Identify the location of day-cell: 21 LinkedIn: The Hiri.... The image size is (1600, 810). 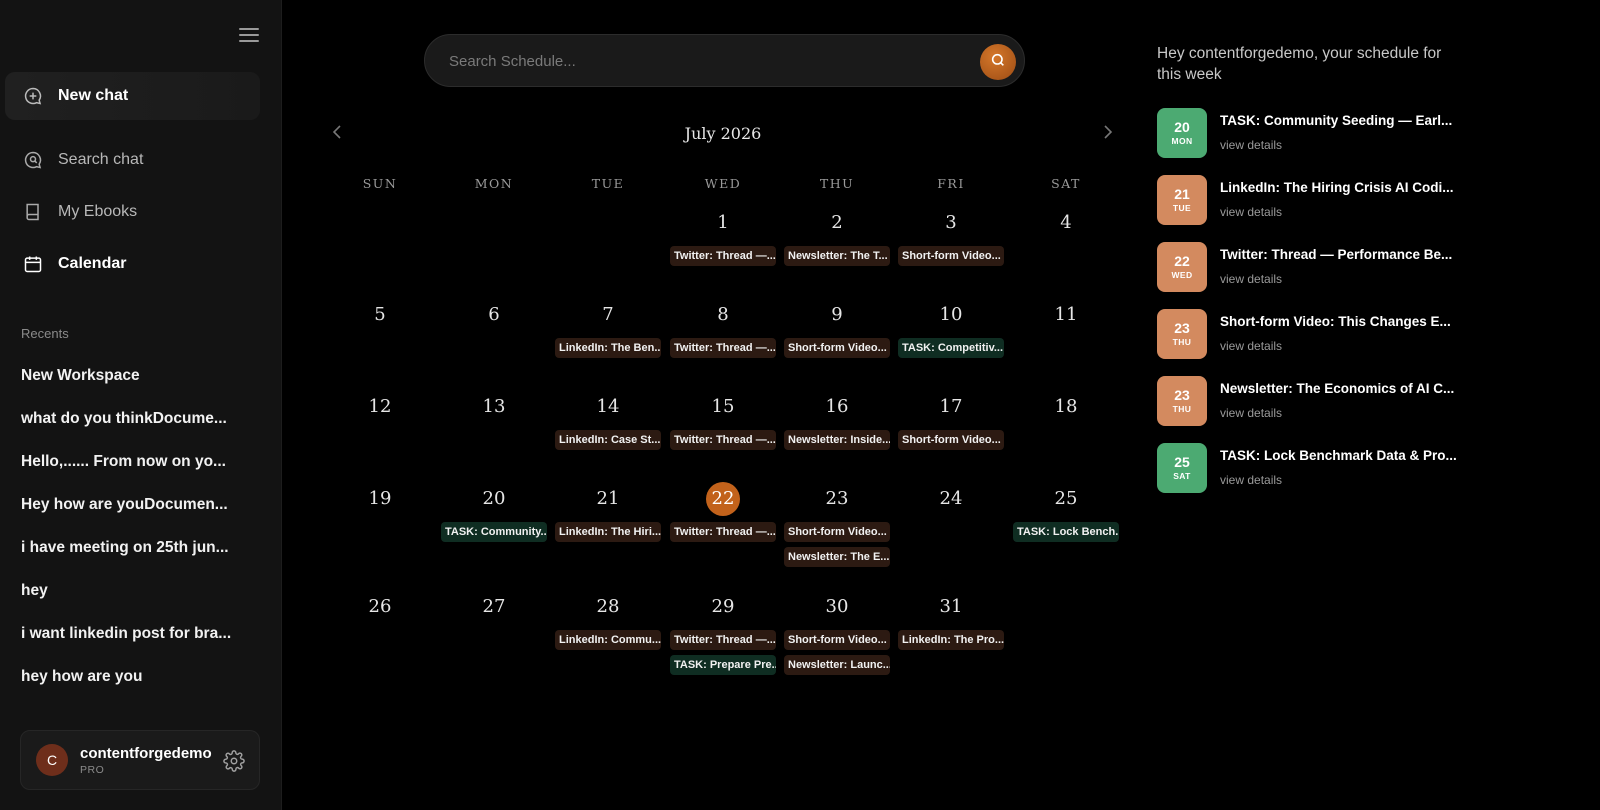
(608, 514).